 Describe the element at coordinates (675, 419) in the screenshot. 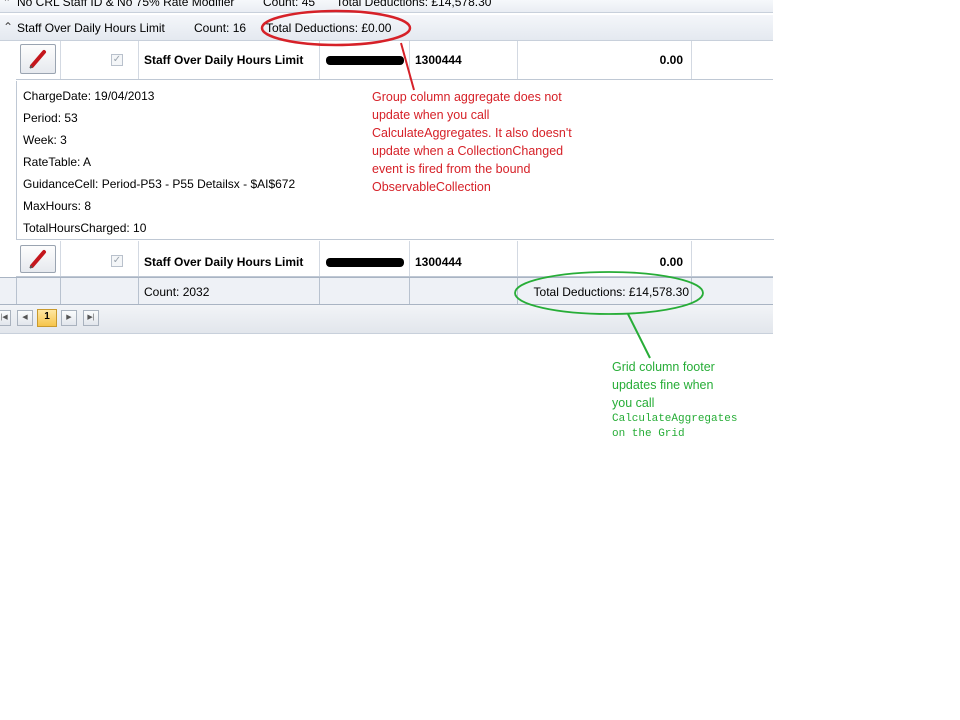

I see `annotation-code-line: CalculateAggregates` at that location.